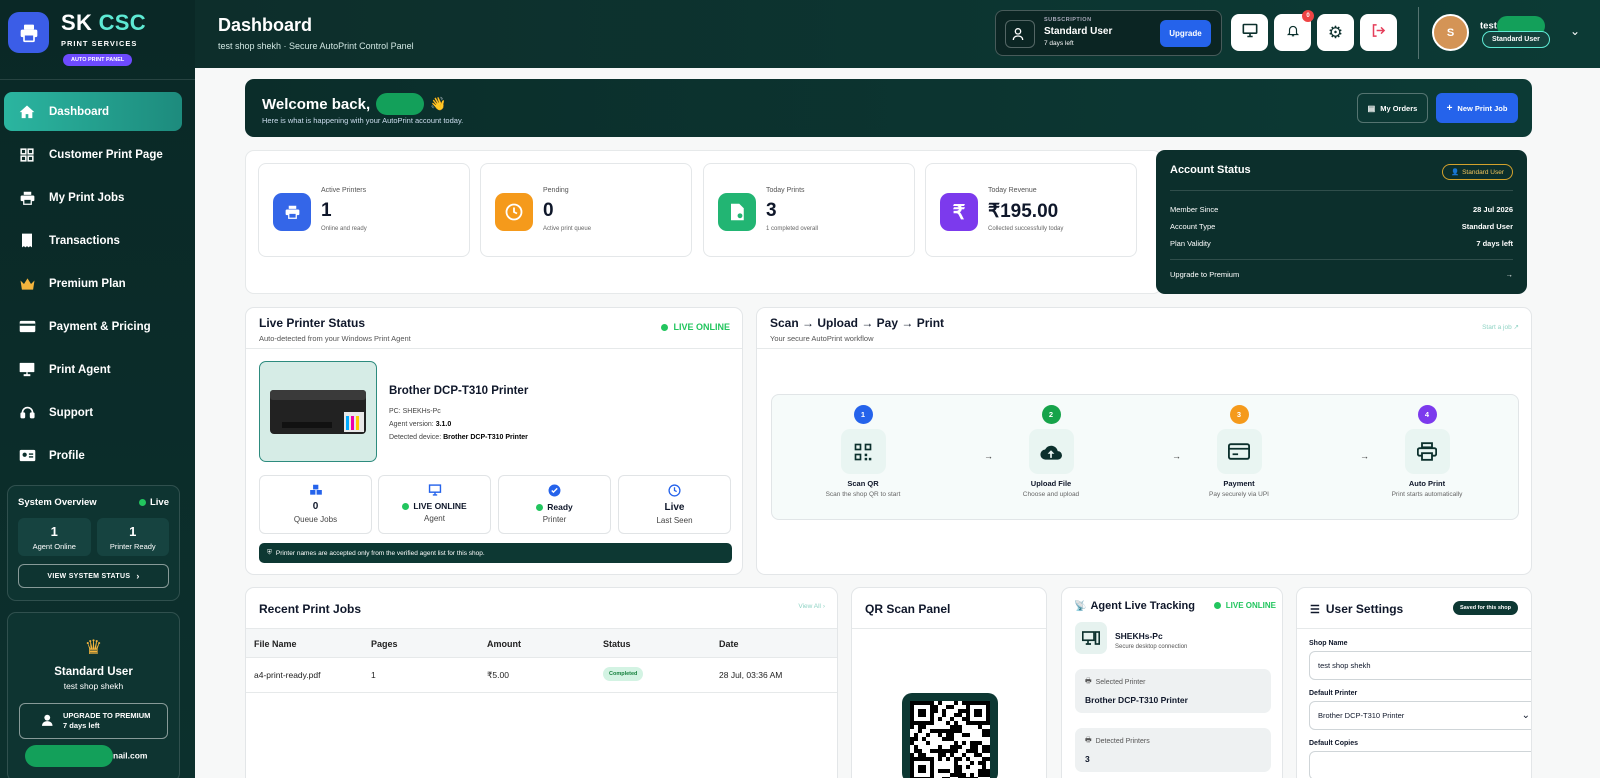 Image resolution: width=1600 pixels, height=778 pixels. I want to click on header-divider, so click(1418, 33).